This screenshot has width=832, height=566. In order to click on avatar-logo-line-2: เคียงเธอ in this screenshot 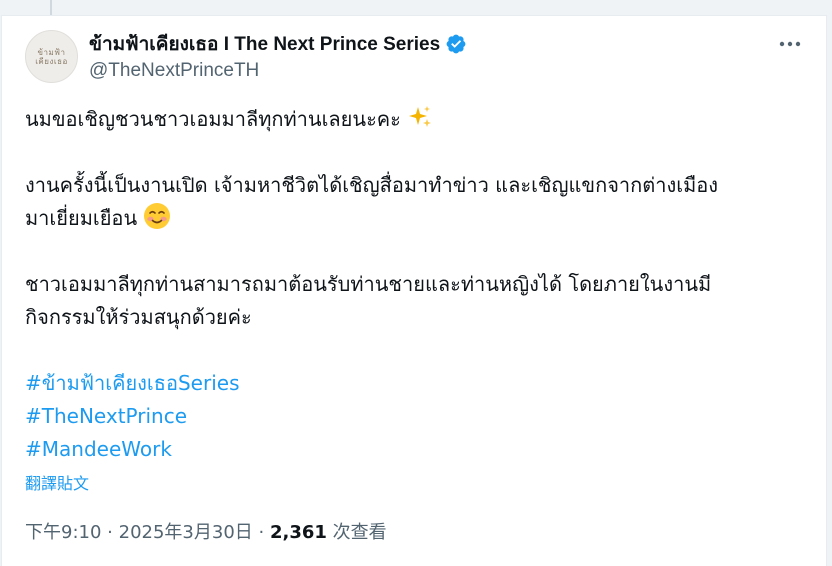, I will do `click(51, 61)`.